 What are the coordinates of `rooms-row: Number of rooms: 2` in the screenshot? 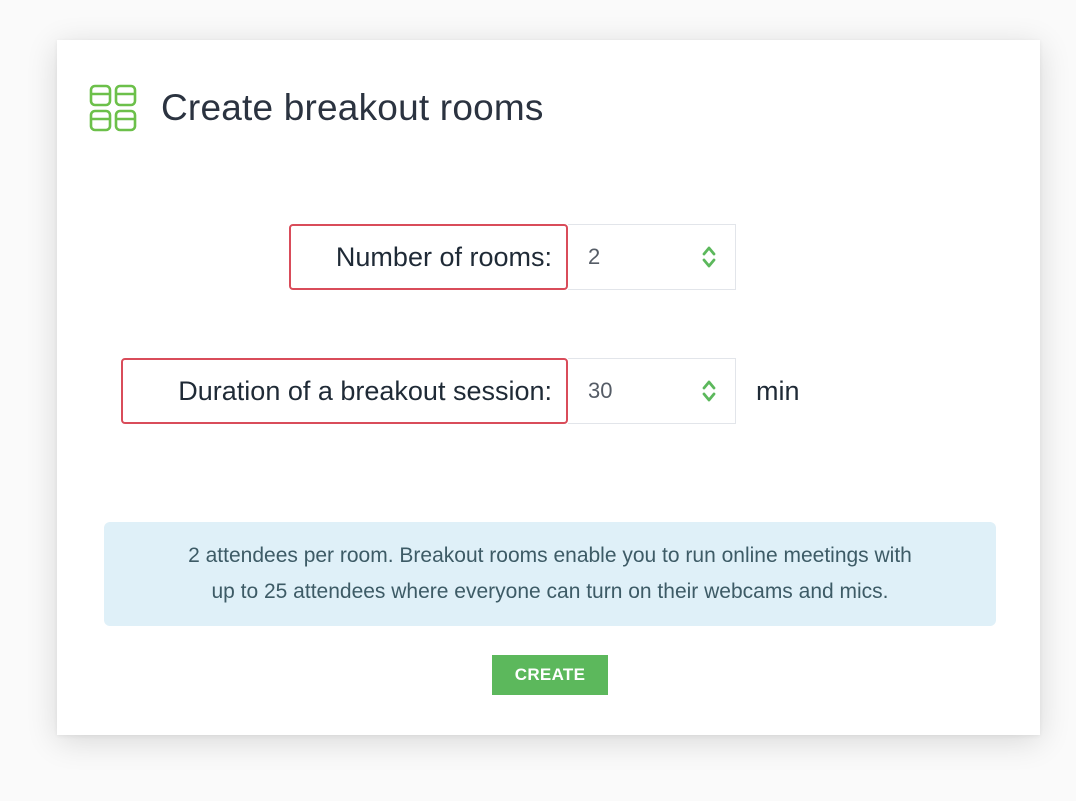 It's located at (512, 257).